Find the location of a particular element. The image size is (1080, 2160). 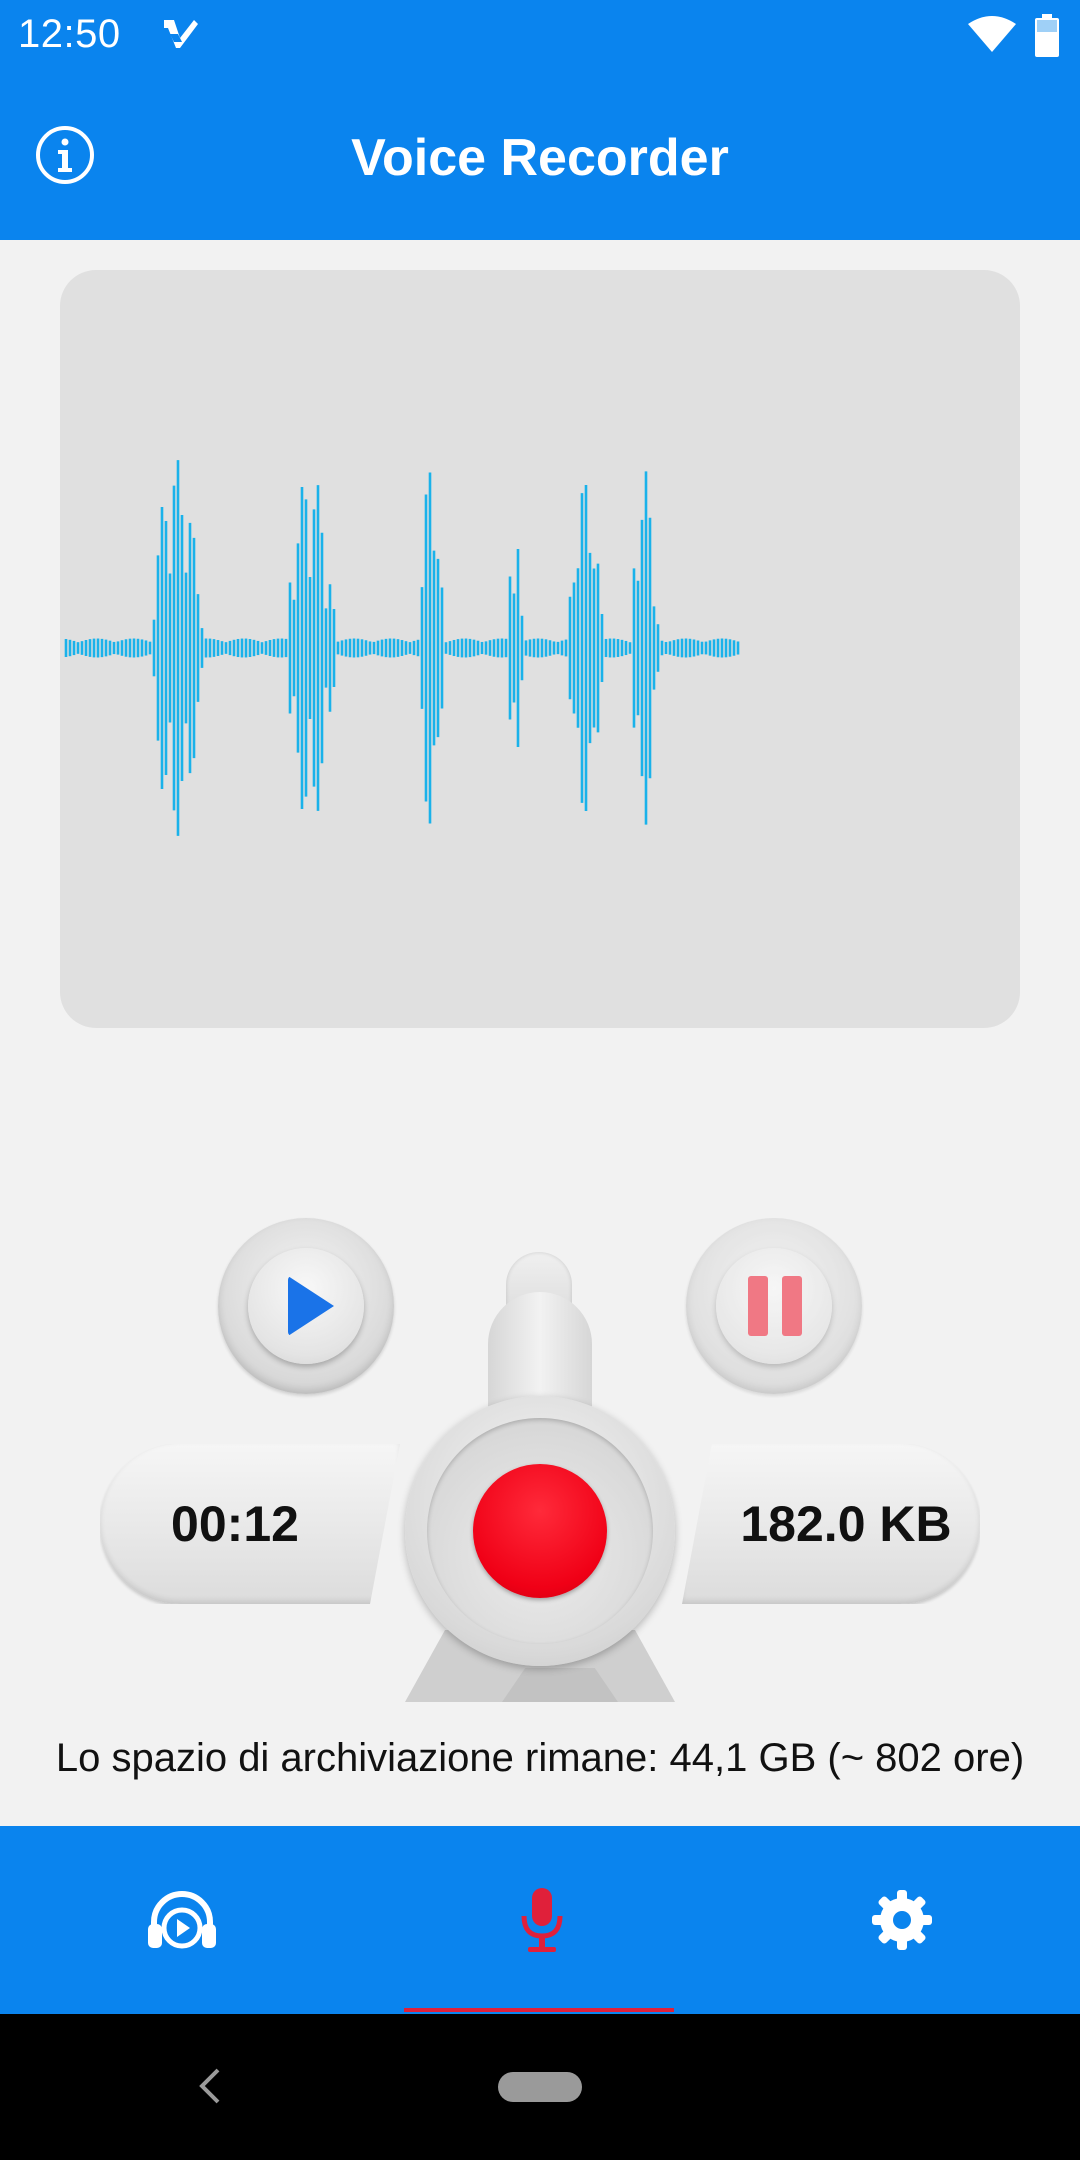

microphone-icon is located at coordinates (542, 1920).